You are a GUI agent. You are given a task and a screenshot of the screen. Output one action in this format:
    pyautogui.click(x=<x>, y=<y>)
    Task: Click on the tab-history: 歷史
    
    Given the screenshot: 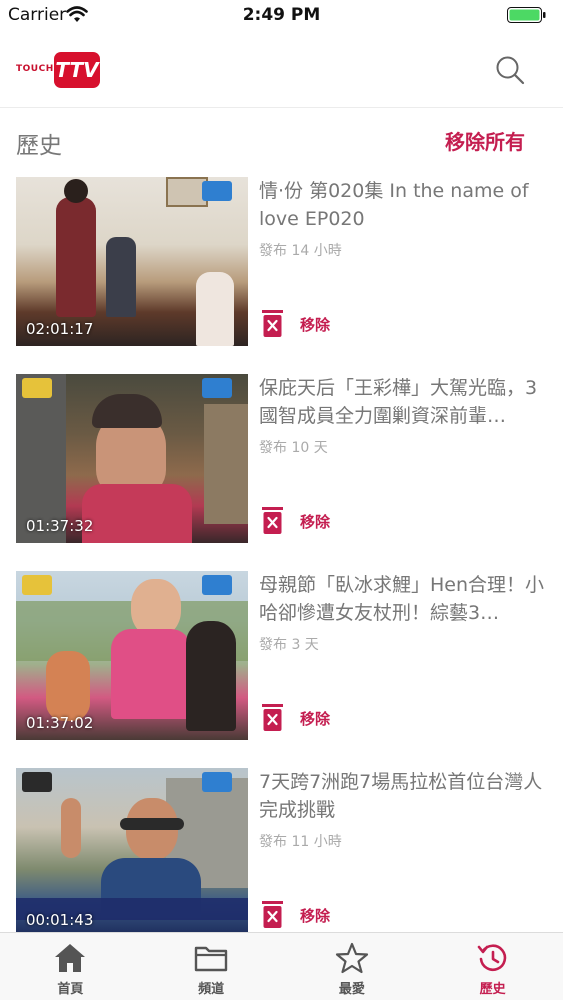 What is the action you would take?
    pyautogui.click(x=492, y=966)
    